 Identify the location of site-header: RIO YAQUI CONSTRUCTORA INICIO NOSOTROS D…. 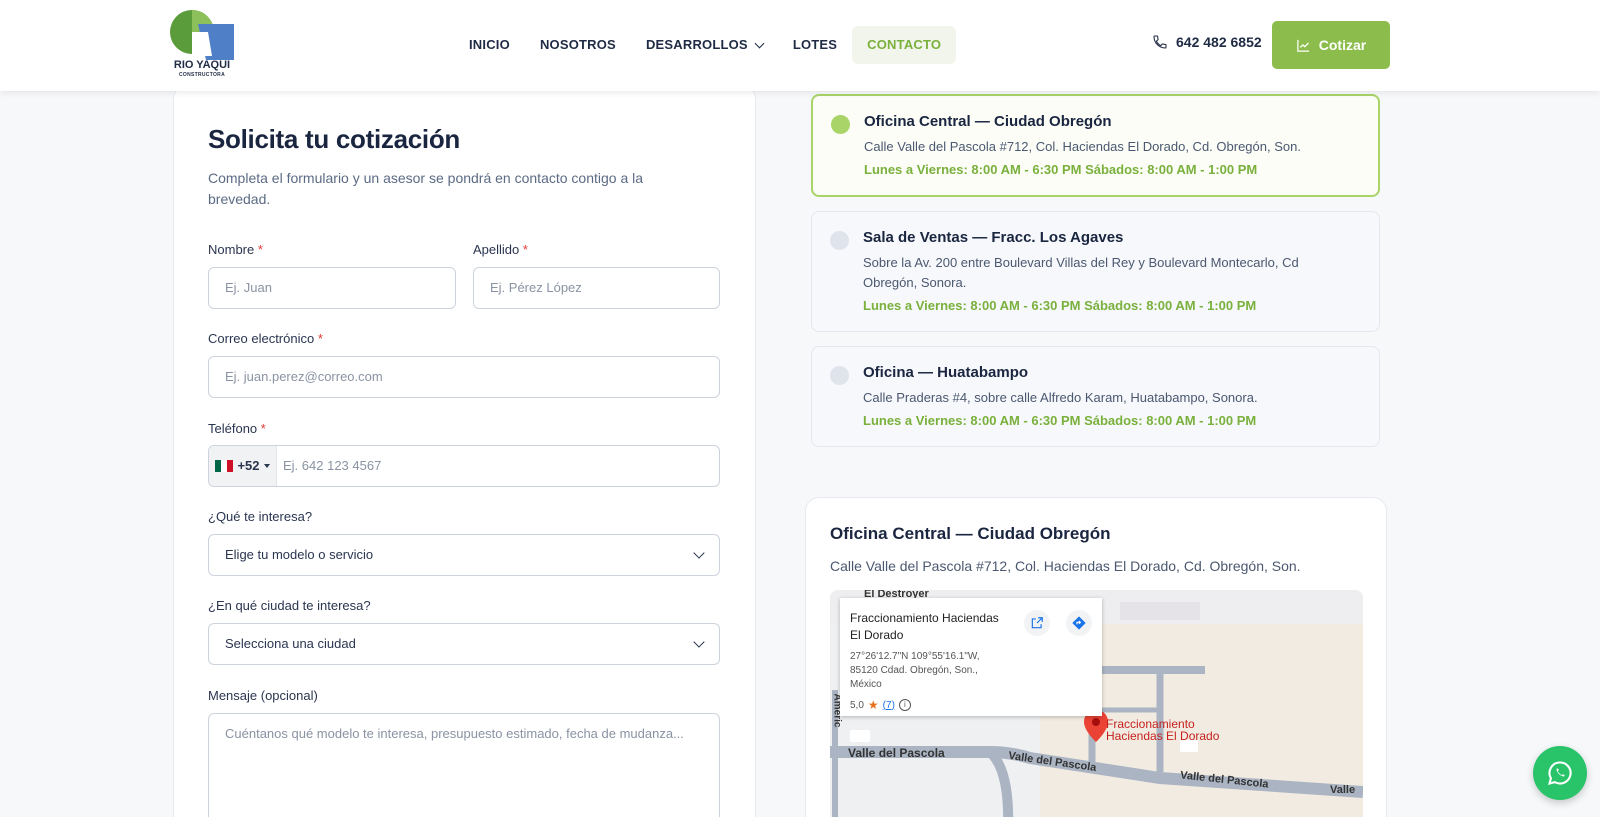
(800, 45).